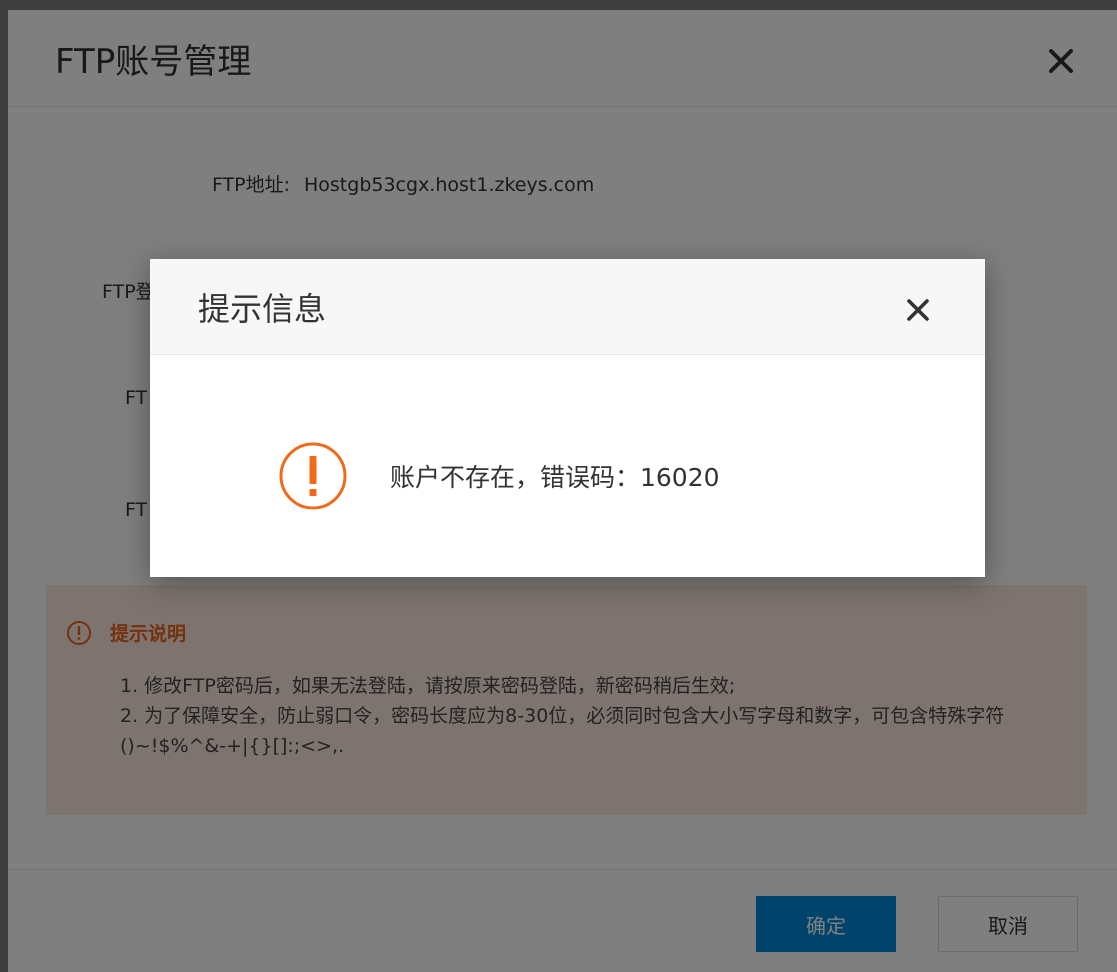  What do you see at coordinates (567, 307) in the screenshot?
I see `alert-modal-header: 提示信息` at bounding box center [567, 307].